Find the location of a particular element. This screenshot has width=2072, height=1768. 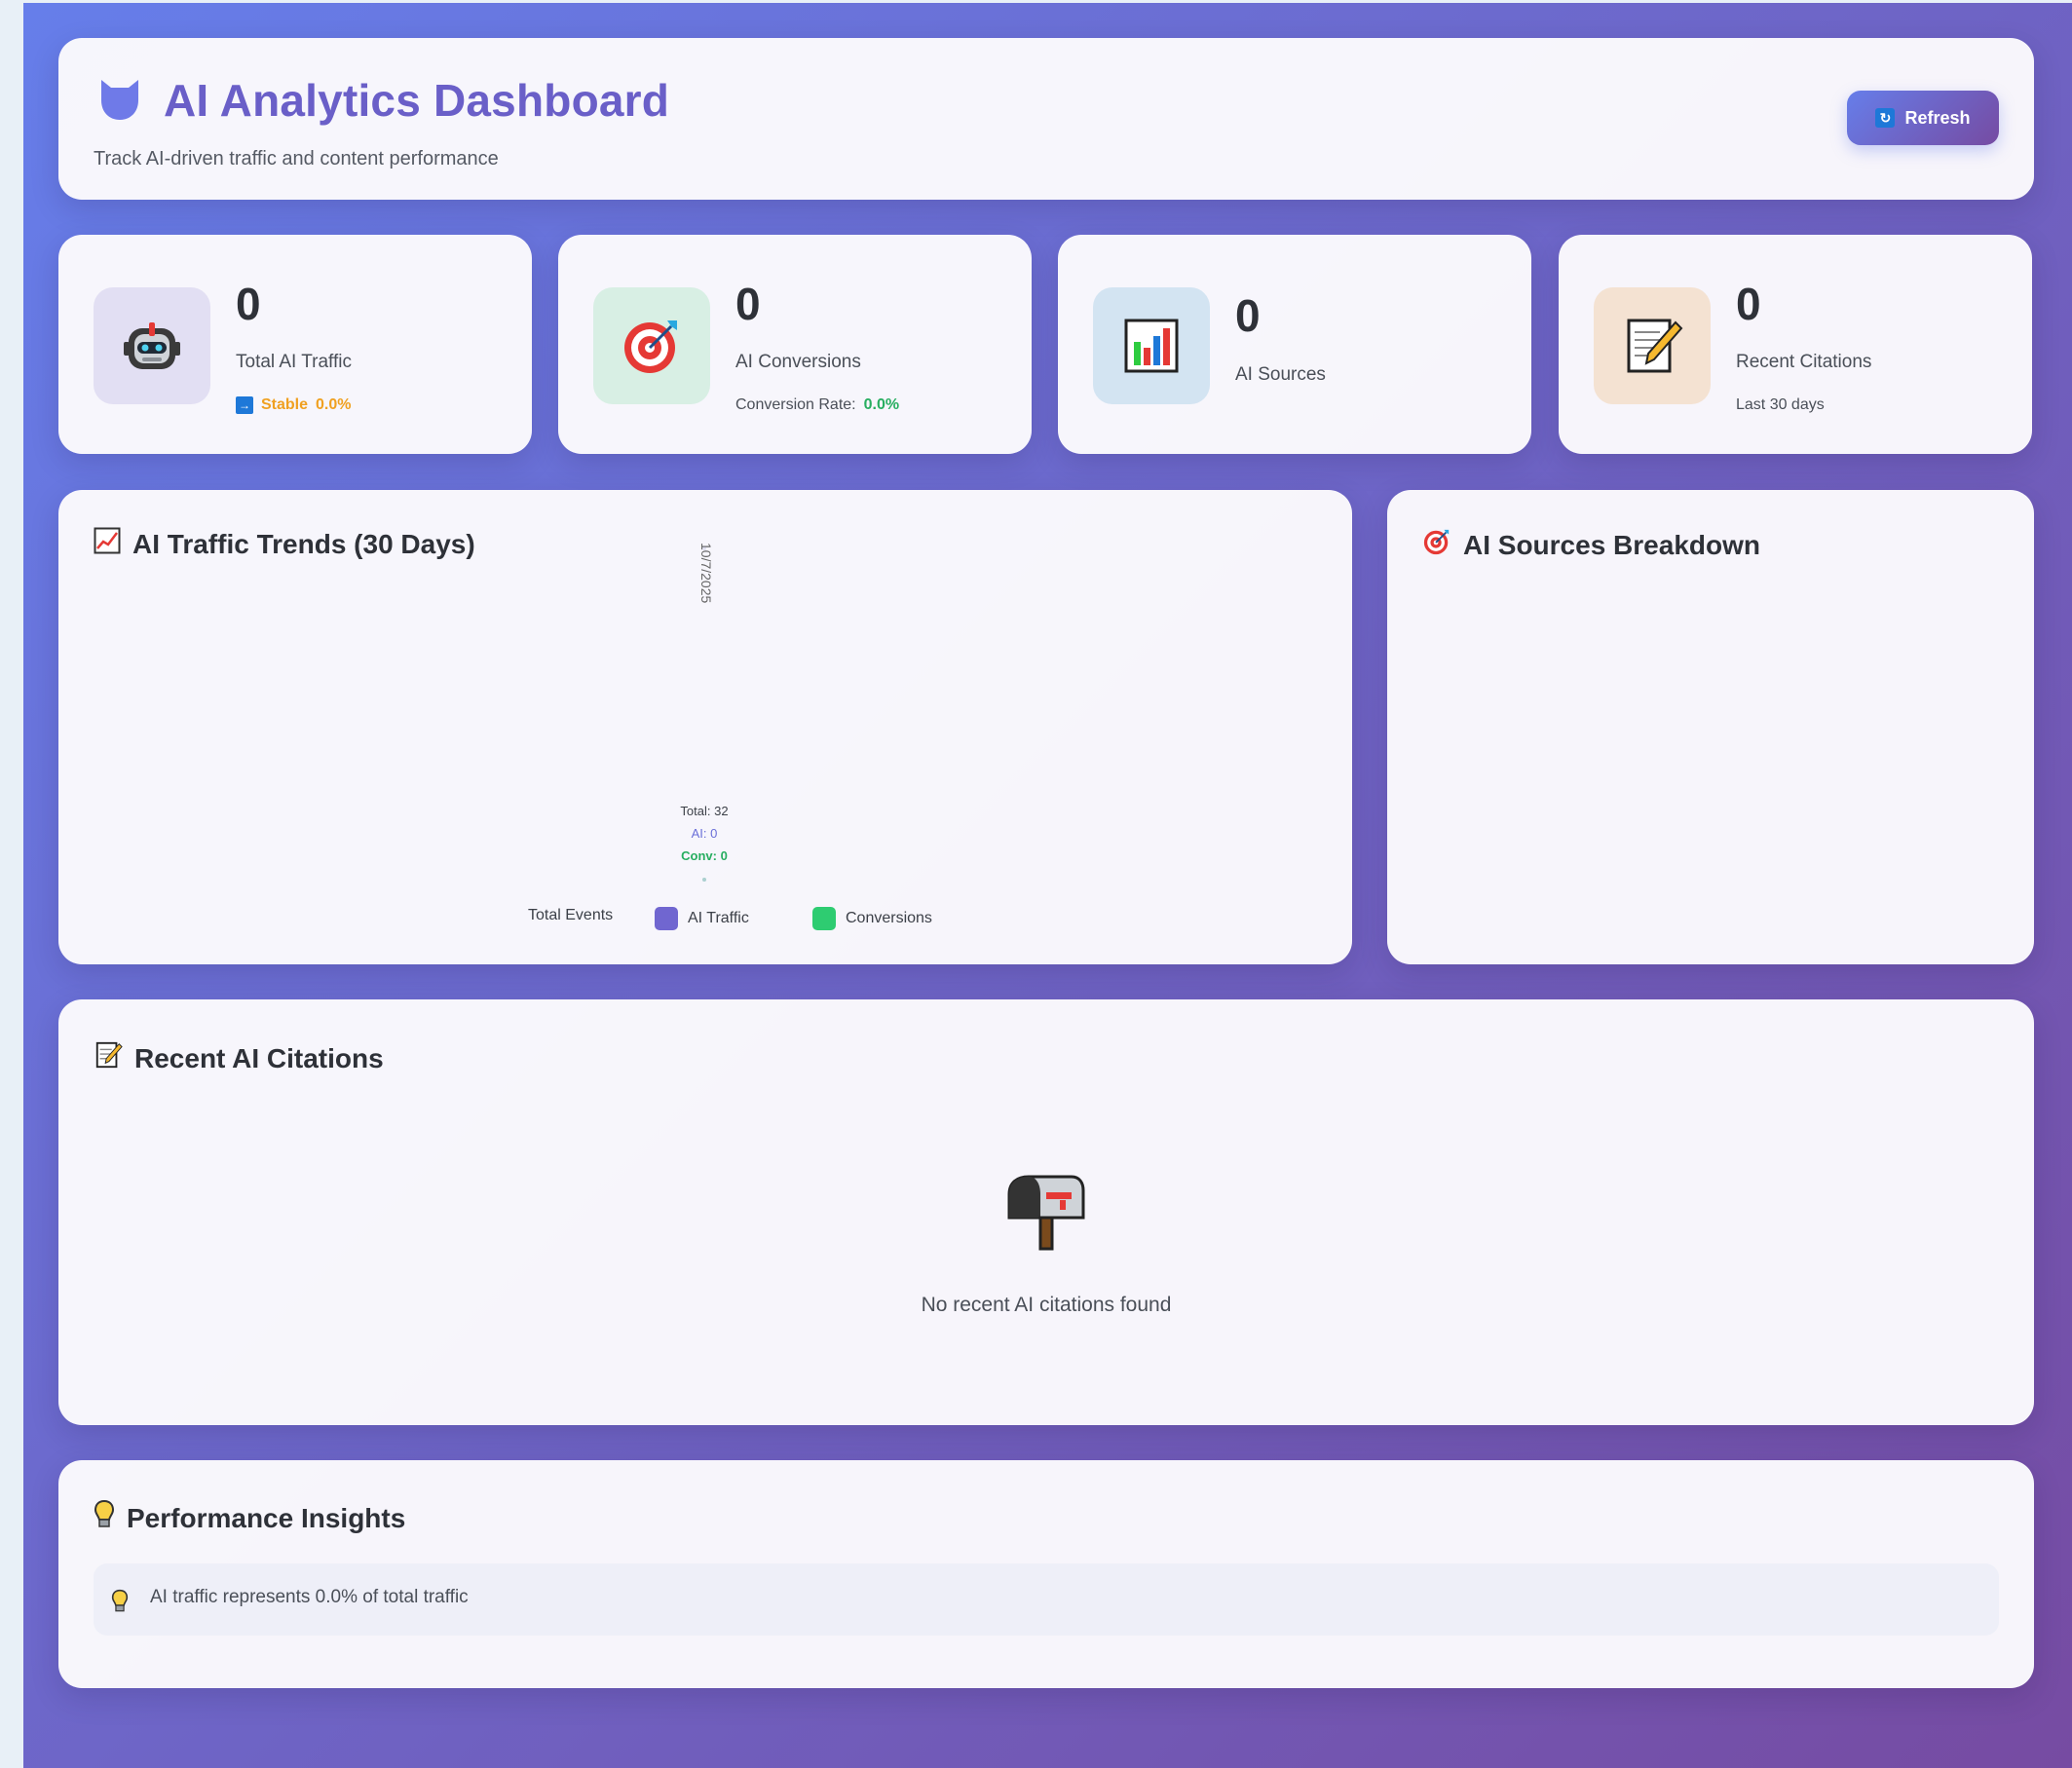

shield-icon is located at coordinates (120, 99).